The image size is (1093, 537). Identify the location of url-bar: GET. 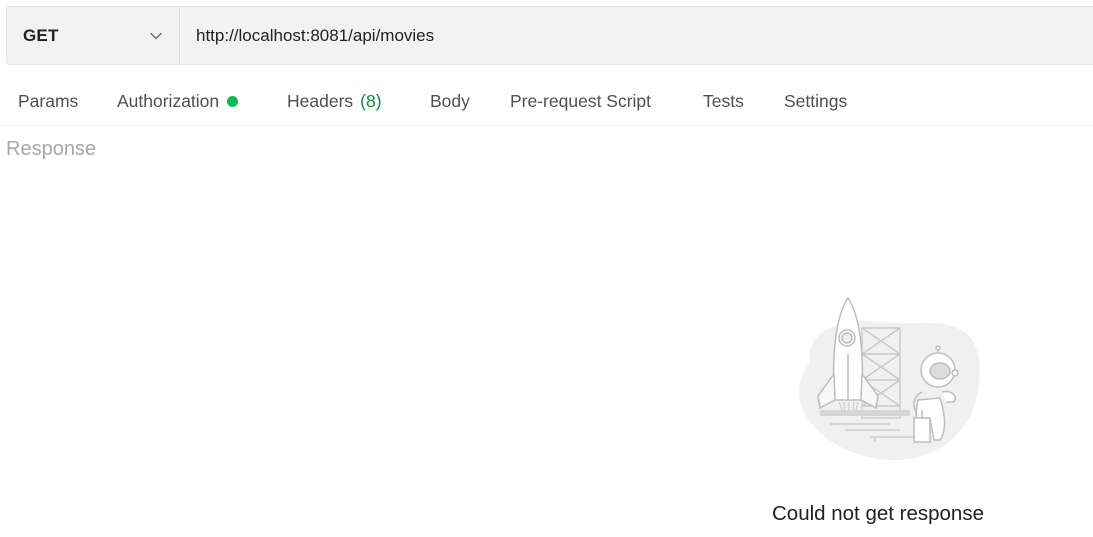
(549, 35).